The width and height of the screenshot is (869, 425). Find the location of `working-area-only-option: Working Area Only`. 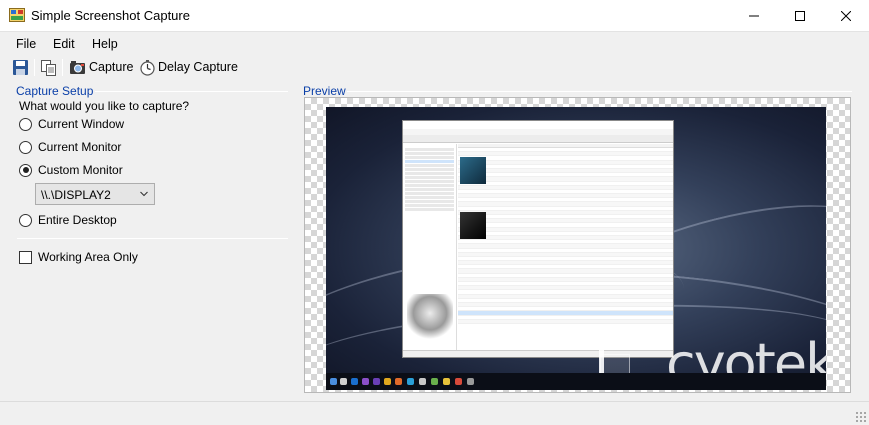

working-area-only-option: Working Area Only is located at coordinates (78, 257).